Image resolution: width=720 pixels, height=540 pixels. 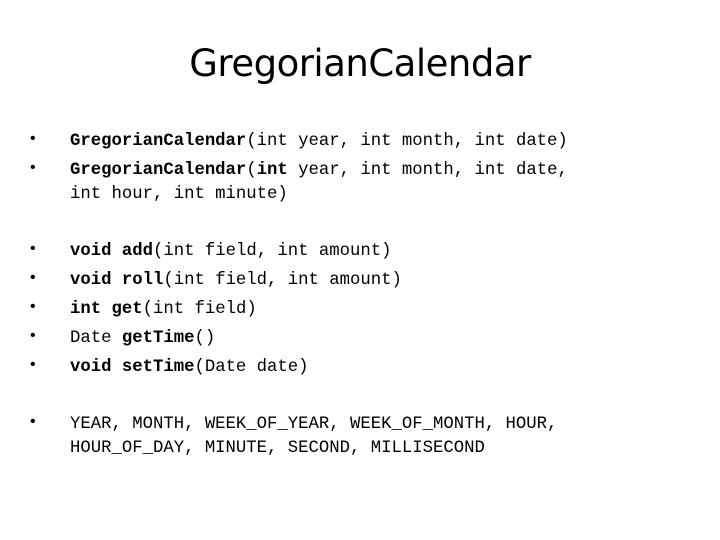 What do you see at coordinates (251, 170) in the screenshot?
I see `paren: (` at bounding box center [251, 170].